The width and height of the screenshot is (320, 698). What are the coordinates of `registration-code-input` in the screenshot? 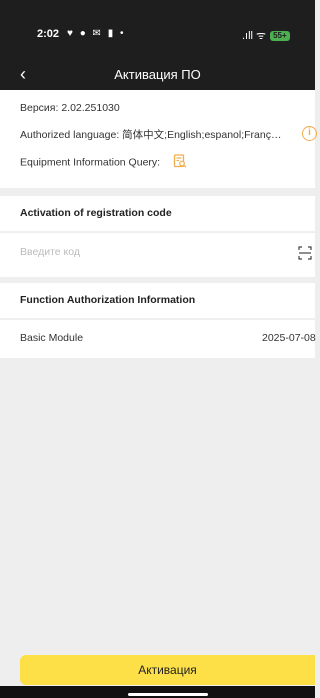 It's located at (145, 252).